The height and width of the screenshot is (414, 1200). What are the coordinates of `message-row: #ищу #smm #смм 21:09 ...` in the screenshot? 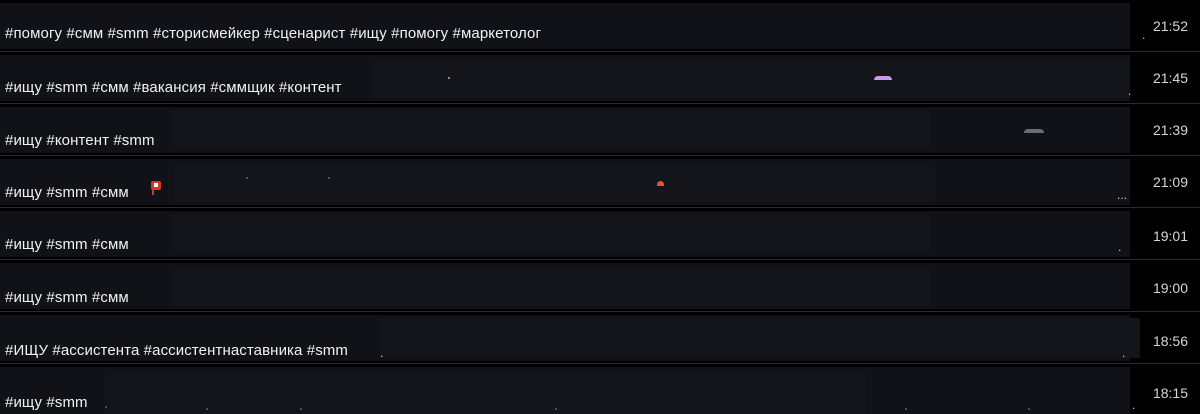 It's located at (600, 182).